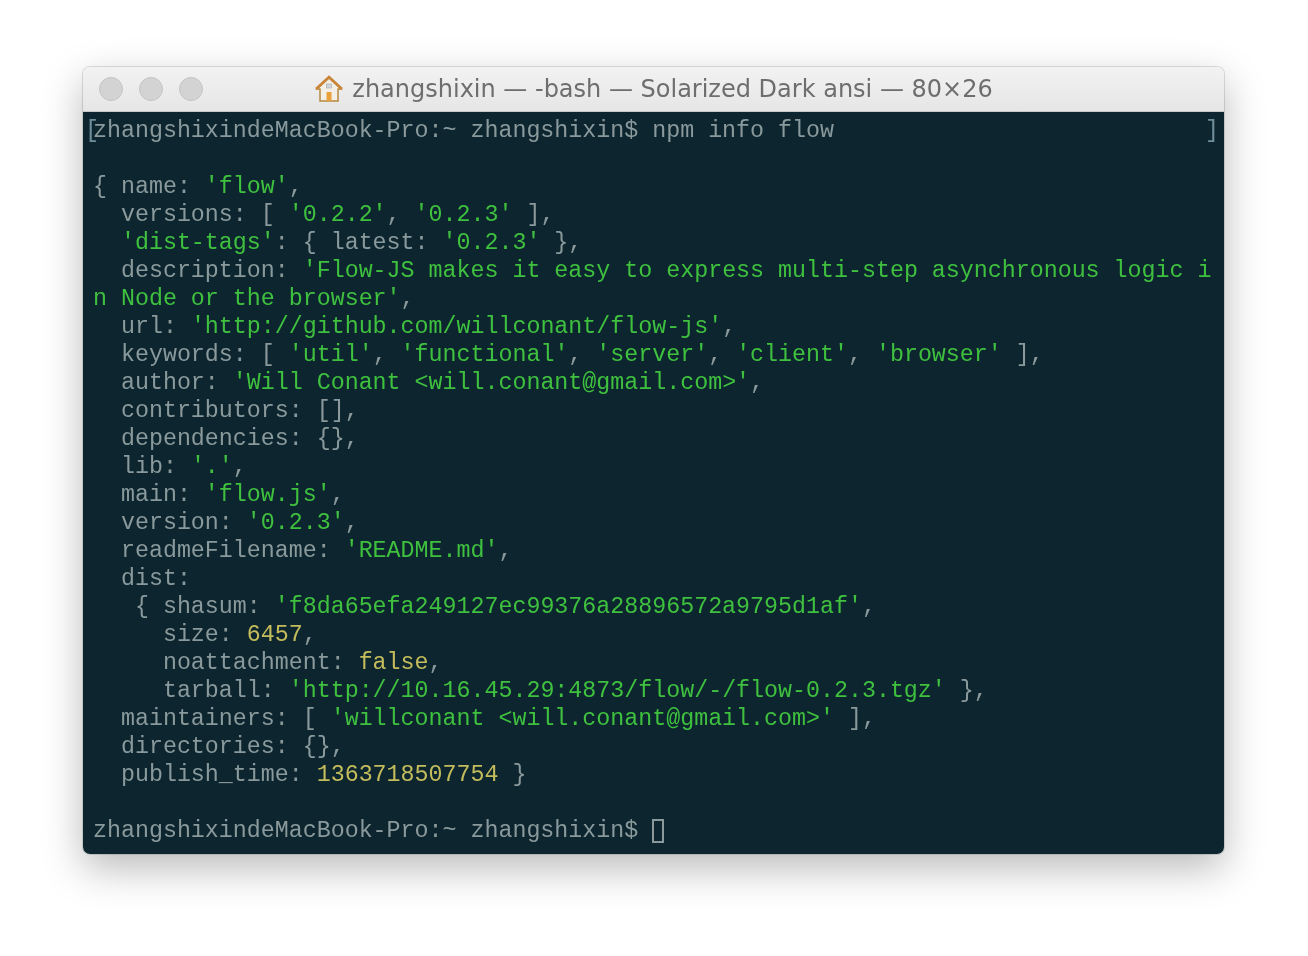 The height and width of the screenshot is (956, 1308). I want to click on output-line: description: 'Flow-JS makes it easy to express multi-step asynchronous logic i, so click(665, 271).